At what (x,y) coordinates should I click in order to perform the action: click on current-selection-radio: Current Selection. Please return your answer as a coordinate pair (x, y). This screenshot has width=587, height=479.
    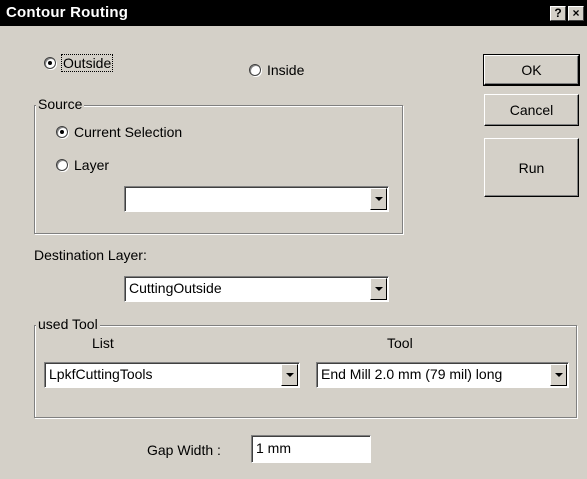
    Looking at the image, I should click on (119, 132).